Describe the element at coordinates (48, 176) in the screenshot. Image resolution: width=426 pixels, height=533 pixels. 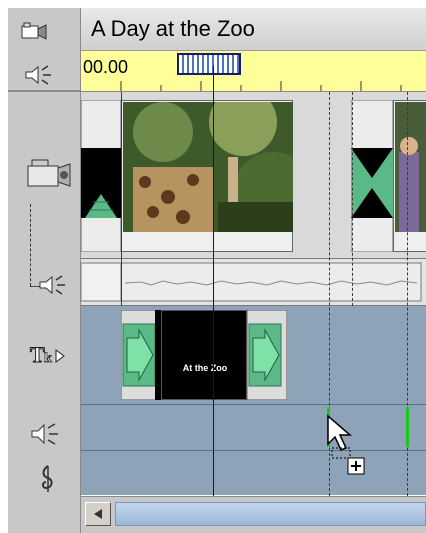
I see `camcorder-icon` at that location.